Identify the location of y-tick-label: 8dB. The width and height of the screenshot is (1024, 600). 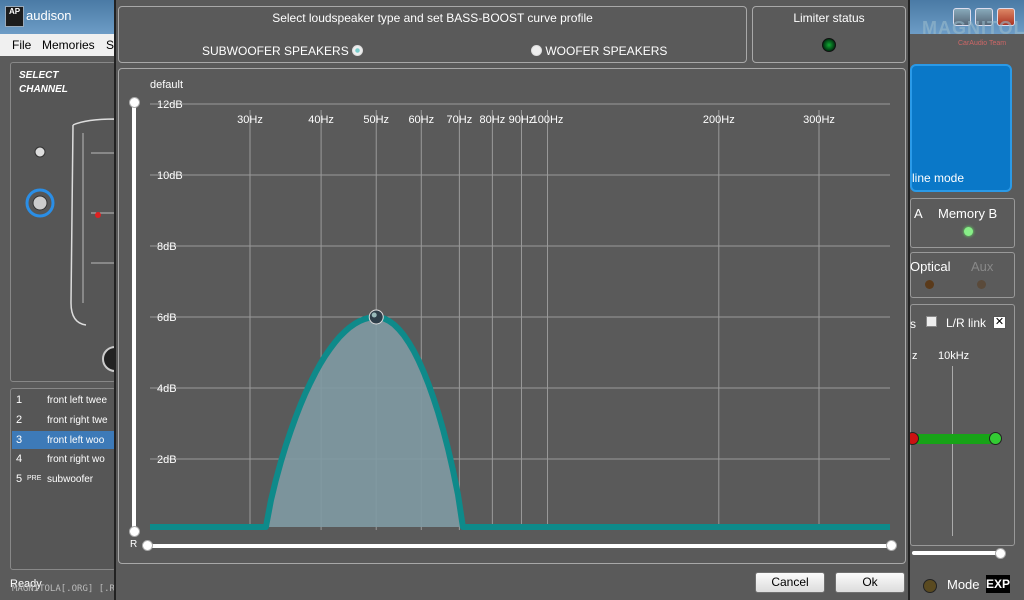
(167, 247).